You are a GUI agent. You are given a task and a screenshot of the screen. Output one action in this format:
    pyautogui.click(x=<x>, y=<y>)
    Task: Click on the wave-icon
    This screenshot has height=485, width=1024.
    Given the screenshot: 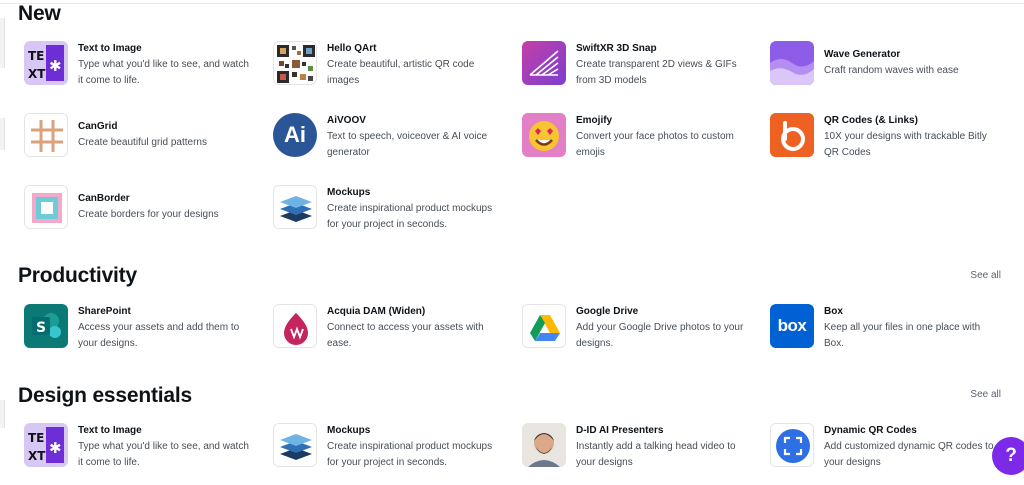 What is the action you would take?
    pyautogui.click(x=792, y=63)
    